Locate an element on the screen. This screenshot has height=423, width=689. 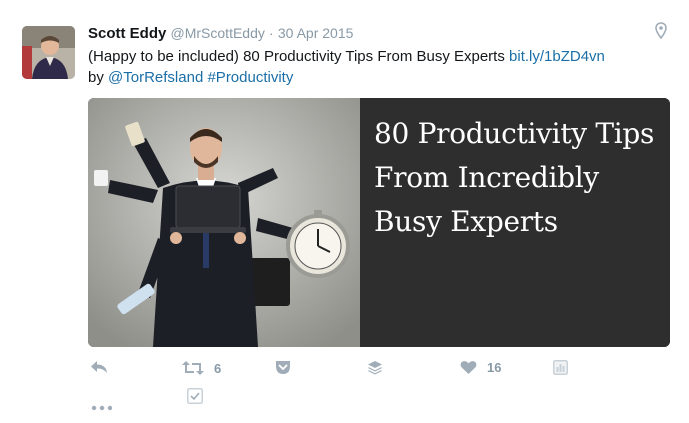
tweet-date: 30 Apr 2015 is located at coordinates (316, 33).